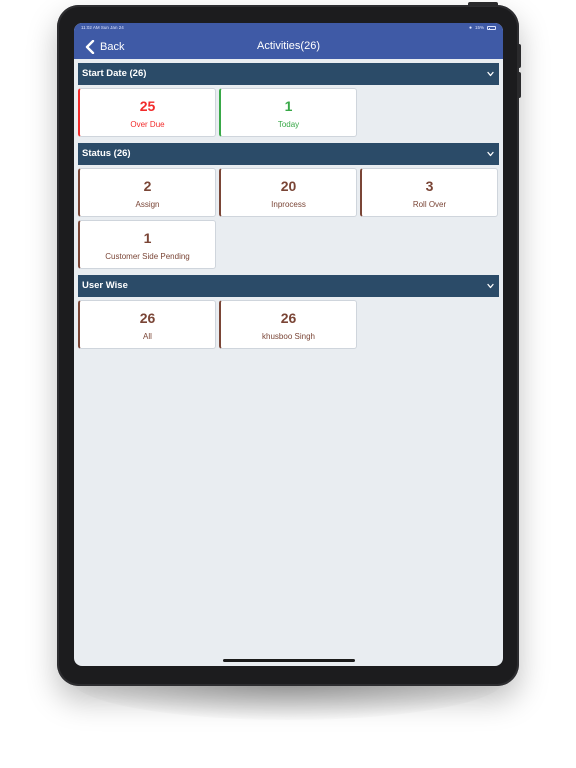  What do you see at coordinates (288, 74) in the screenshot?
I see `section-header-start-date: Start Date (26)` at bounding box center [288, 74].